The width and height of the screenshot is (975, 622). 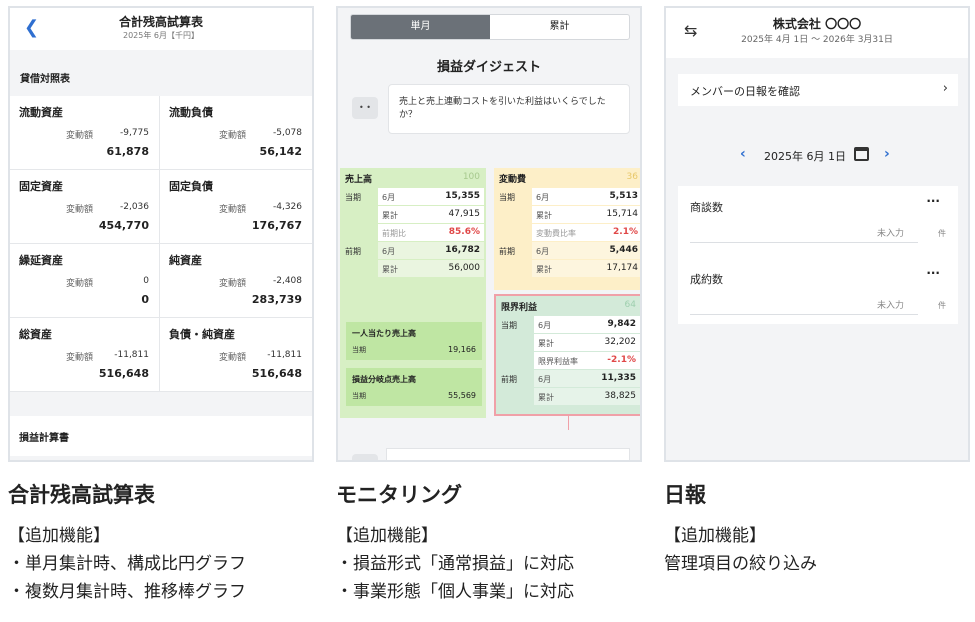 I want to click on caption-line: ・複数月集計時、推移棒グラフ, so click(x=127, y=592).